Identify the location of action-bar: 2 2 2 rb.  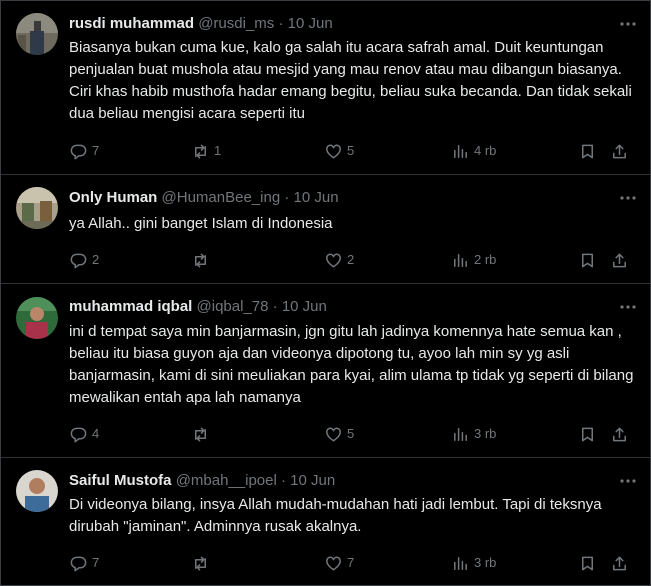
(352, 260).